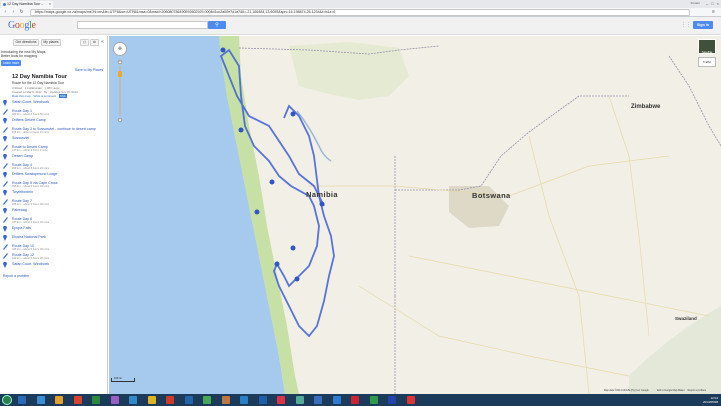 This screenshot has height=406, width=721. What do you see at coordinates (89, 70) in the screenshot?
I see `save-to-my-places-link: Save to My Places` at bounding box center [89, 70].